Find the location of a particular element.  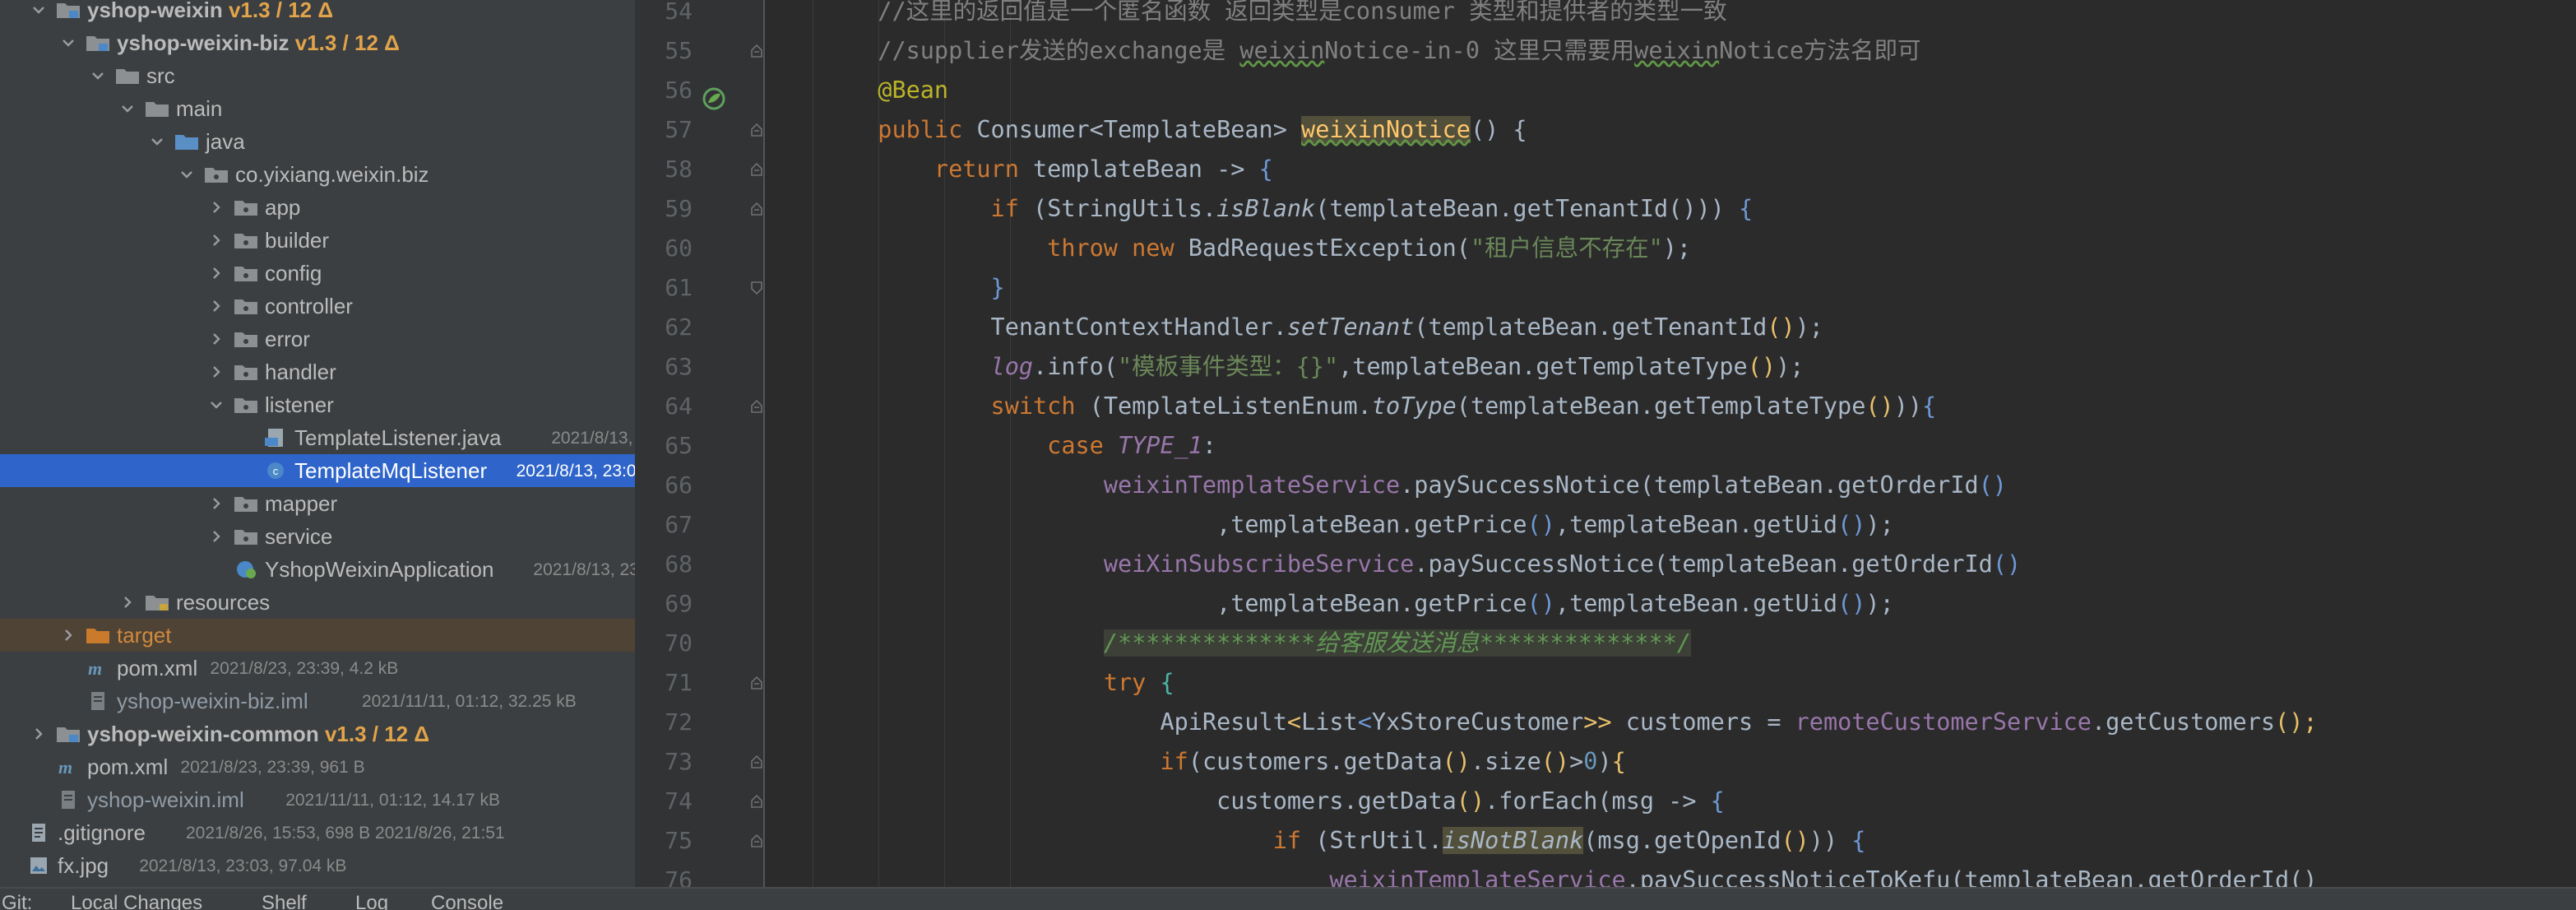

line-number: 71 is located at coordinates (679, 682).